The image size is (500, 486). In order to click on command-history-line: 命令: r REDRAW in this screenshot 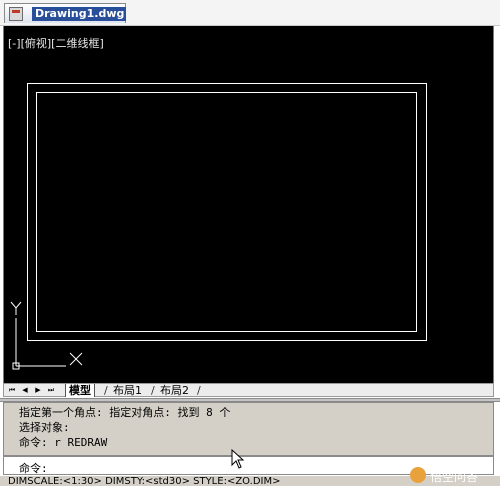, I will do `click(63, 442)`.